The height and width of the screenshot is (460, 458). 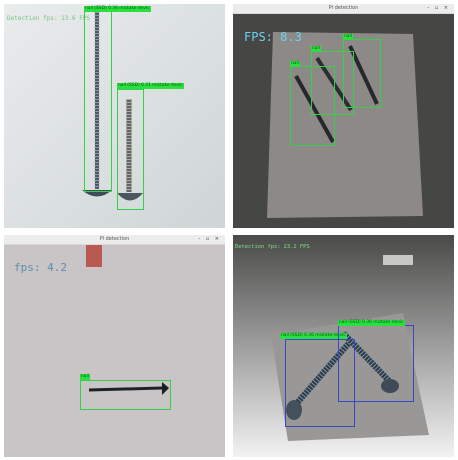 I want to click on fps-counter: FPS: 8.3, so click(x=273, y=37).